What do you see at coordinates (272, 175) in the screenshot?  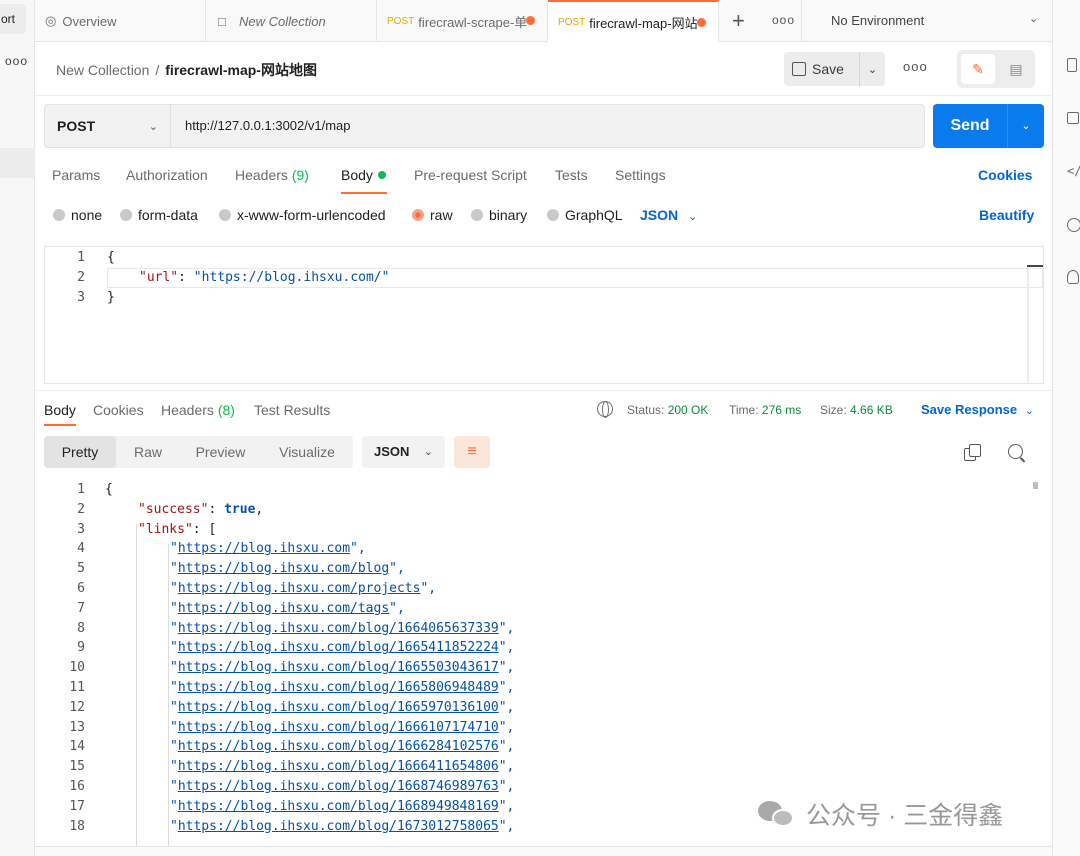 I see `tab-headers: Headers (9)` at bounding box center [272, 175].